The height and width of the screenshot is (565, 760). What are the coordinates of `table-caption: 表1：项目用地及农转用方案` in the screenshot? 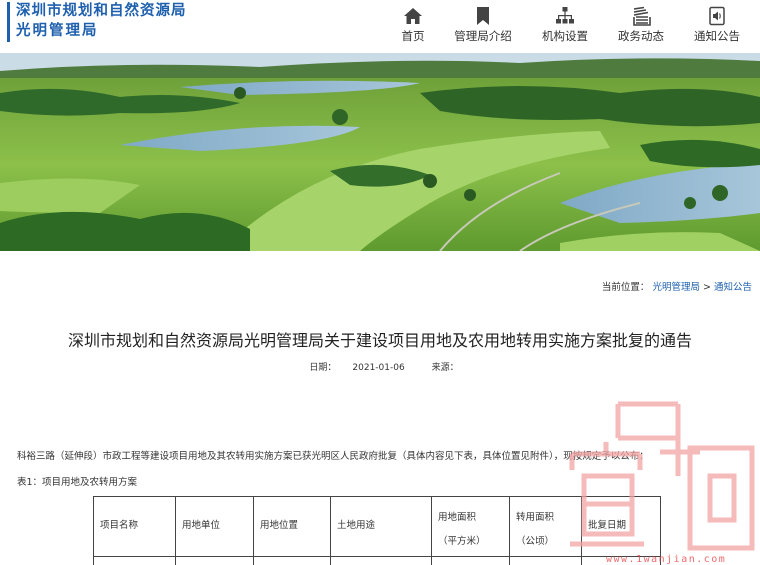 It's located at (77, 482).